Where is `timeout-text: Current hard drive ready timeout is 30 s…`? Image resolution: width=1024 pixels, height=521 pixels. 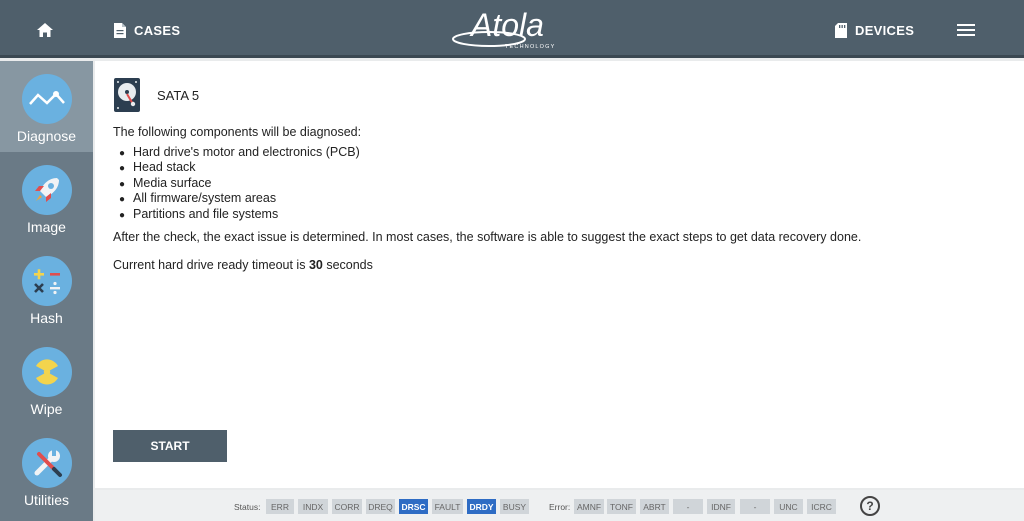
timeout-text: Current hard drive ready timeout is 30 s… is located at coordinates (243, 265).